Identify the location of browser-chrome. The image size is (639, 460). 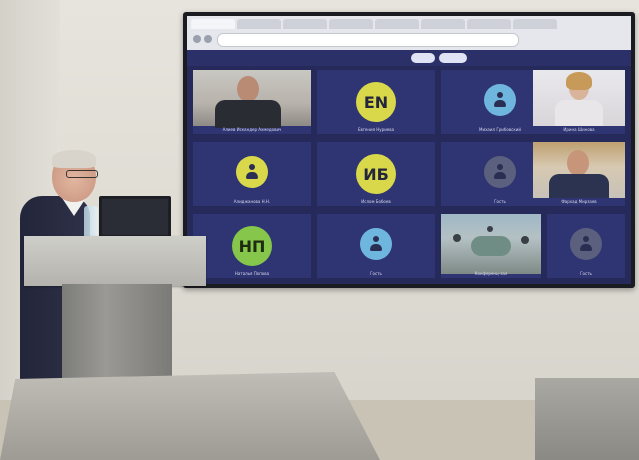
(409, 33).